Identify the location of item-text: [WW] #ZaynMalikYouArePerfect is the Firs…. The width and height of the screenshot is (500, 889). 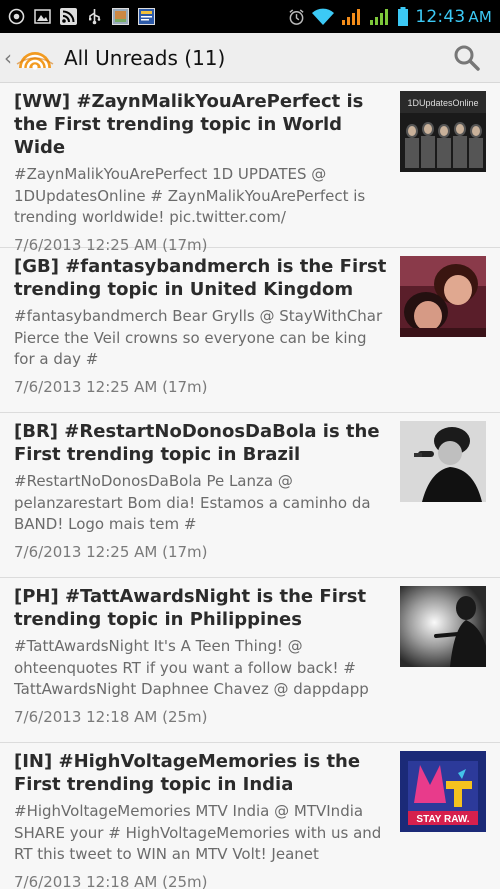
(201, 172).